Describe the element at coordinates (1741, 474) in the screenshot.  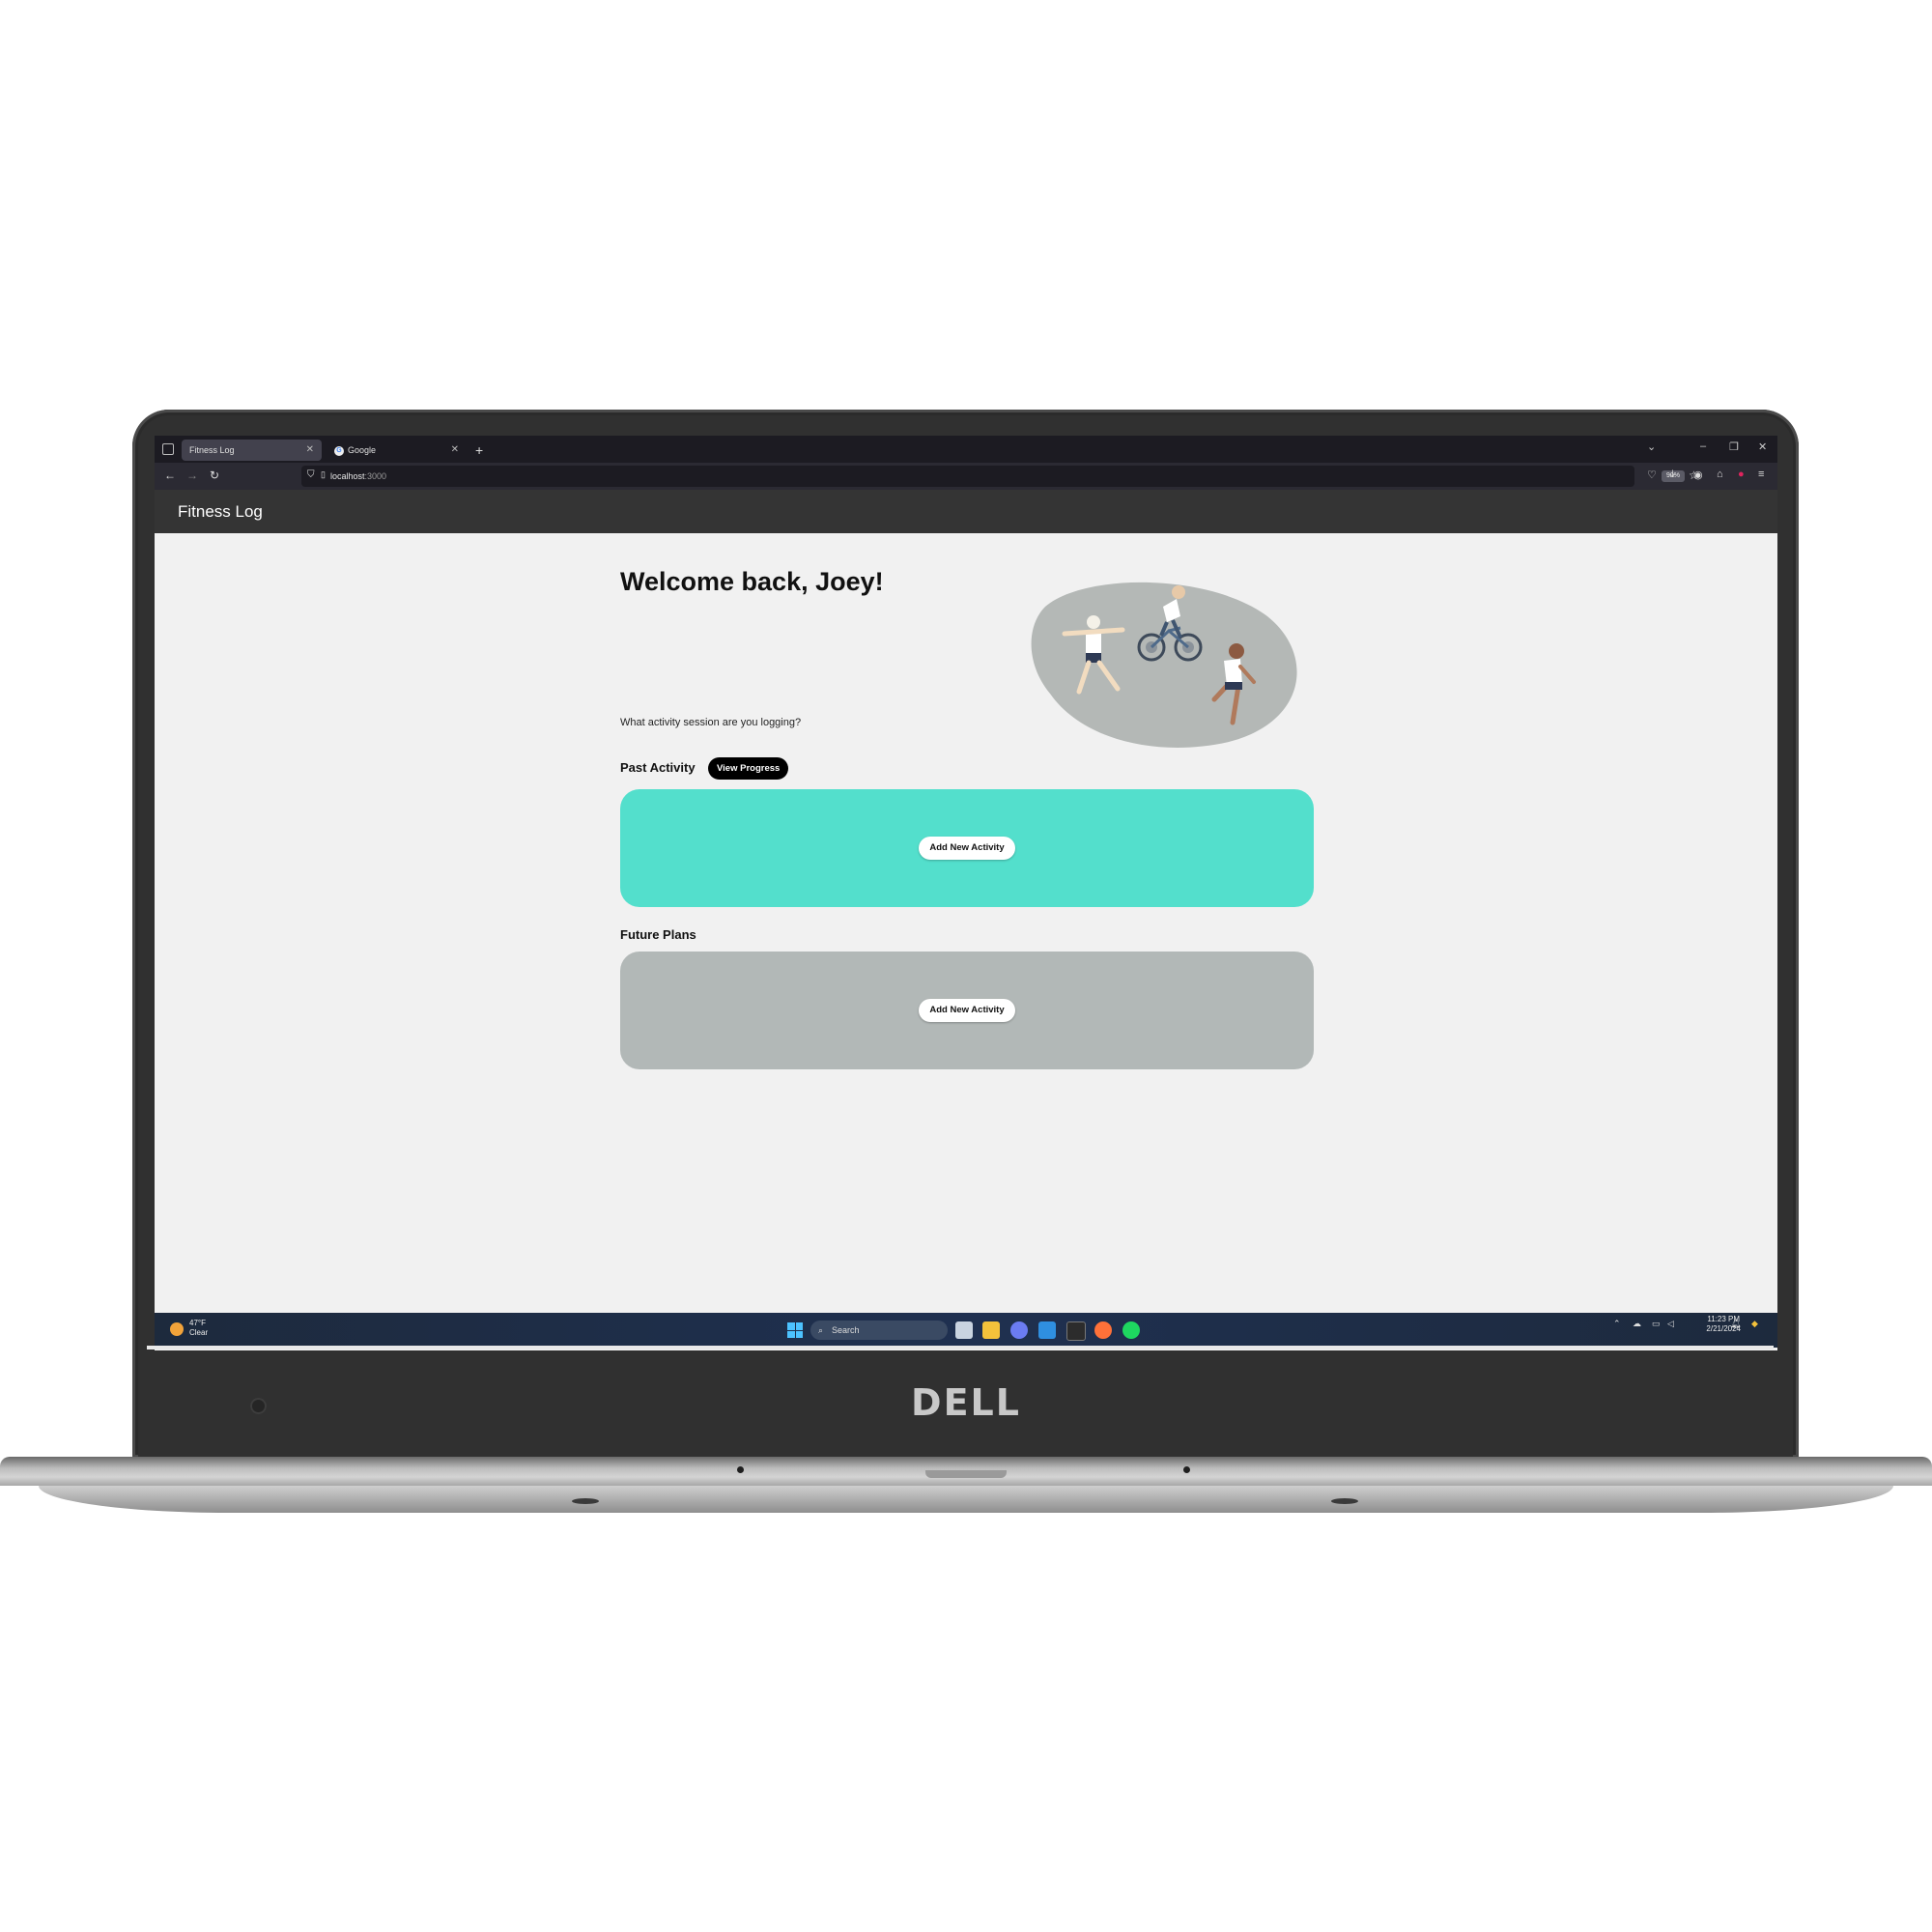
I see `extension-red-icon: ●` at that location.